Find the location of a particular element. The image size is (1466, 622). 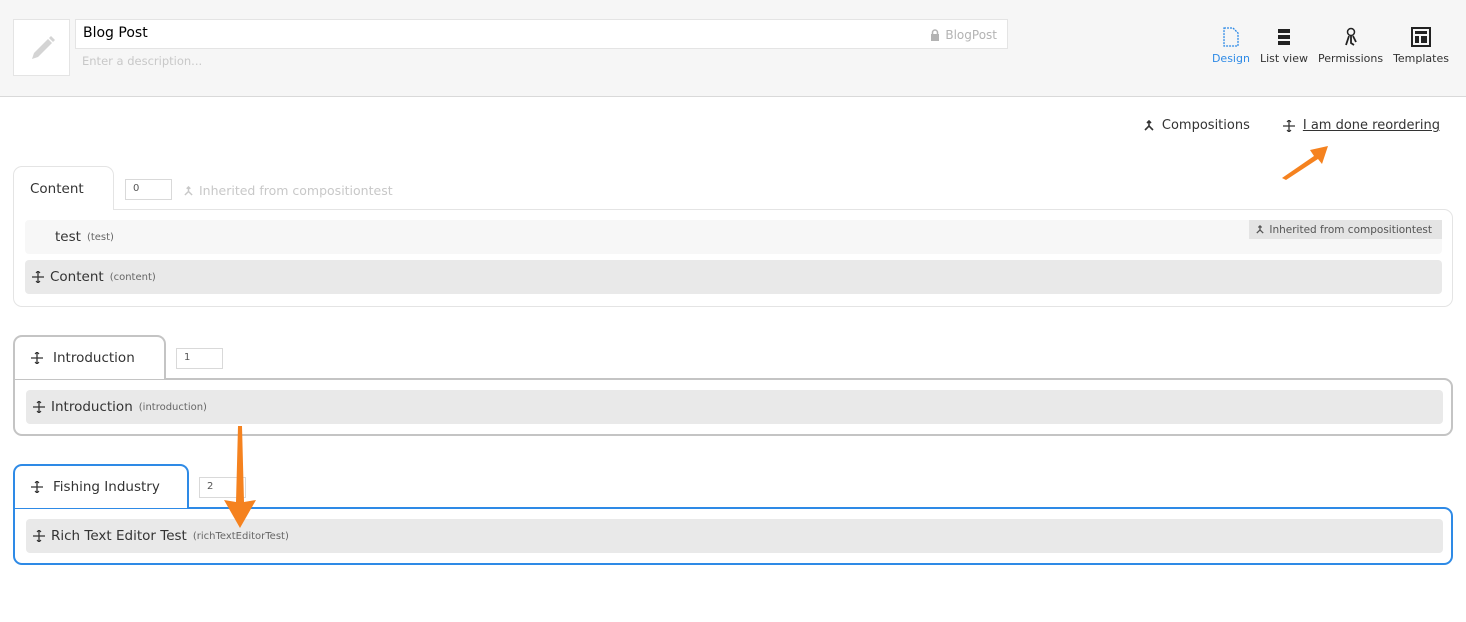

group-tab: Introduction is located at coordinates (89, 357).